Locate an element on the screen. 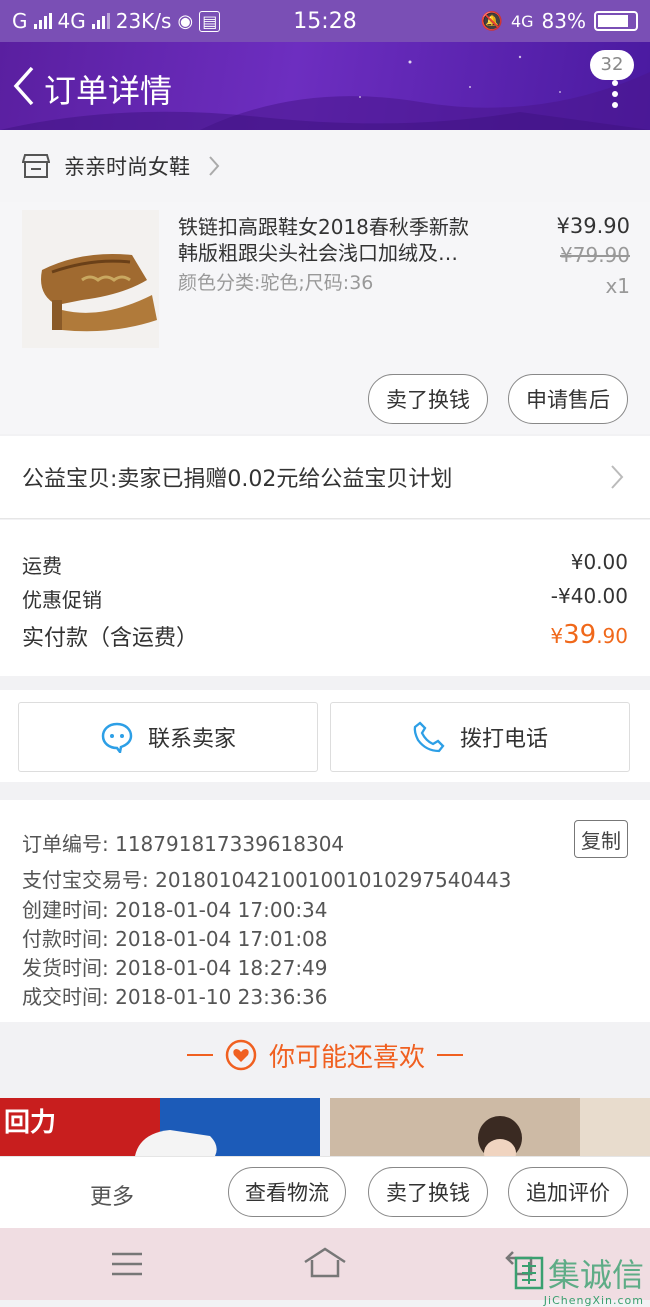 This screenshot has height=1307, width=650. contact-seller-button: 联系卖家 is located at coordinates (168, 737).